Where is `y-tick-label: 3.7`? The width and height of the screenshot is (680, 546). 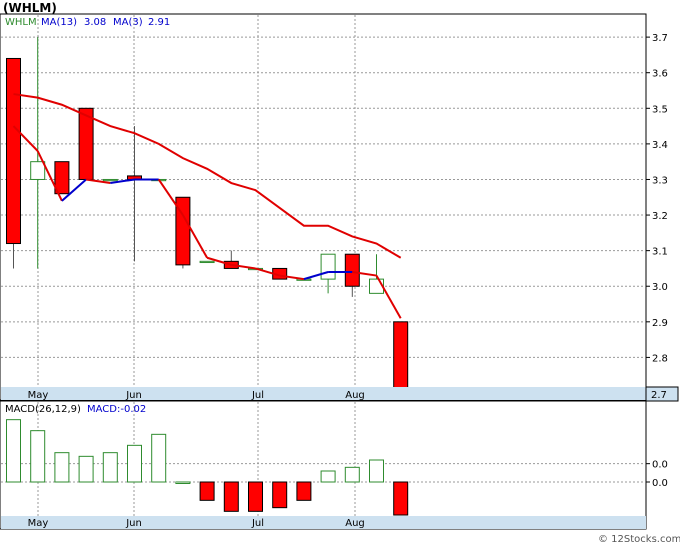
y-tick-label: 3.7 is located at coordinates (660, 38).